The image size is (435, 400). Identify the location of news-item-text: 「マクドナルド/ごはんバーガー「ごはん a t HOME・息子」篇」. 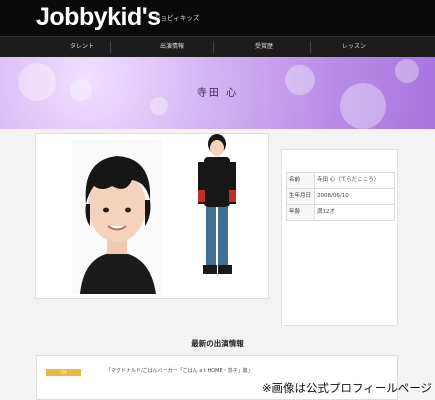
(179, 370).